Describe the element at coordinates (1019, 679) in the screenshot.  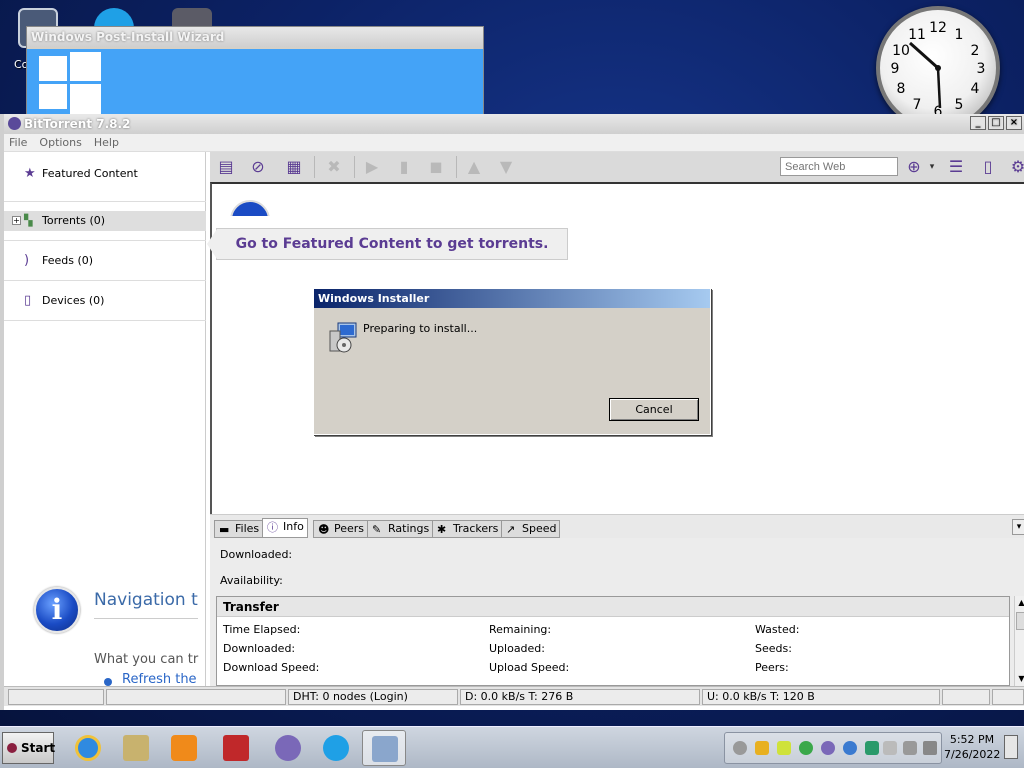
I see `scroll-down-icon: ▼` at that location.